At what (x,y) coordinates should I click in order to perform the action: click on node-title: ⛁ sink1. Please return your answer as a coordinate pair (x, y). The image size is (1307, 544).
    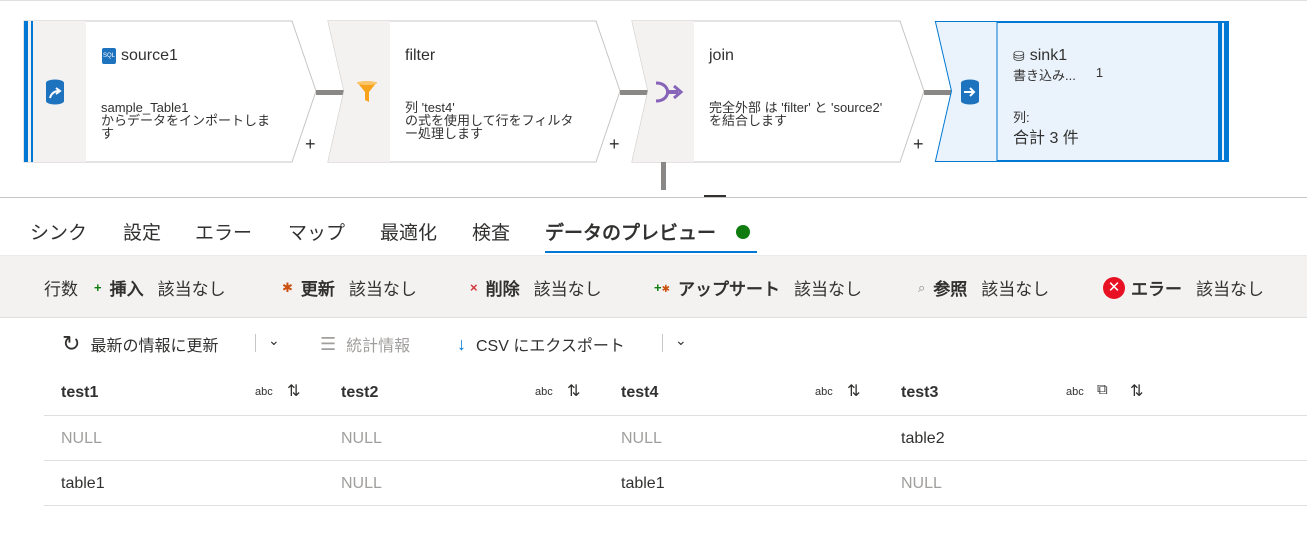
    Looking at the image, I should click on (1040, 56).